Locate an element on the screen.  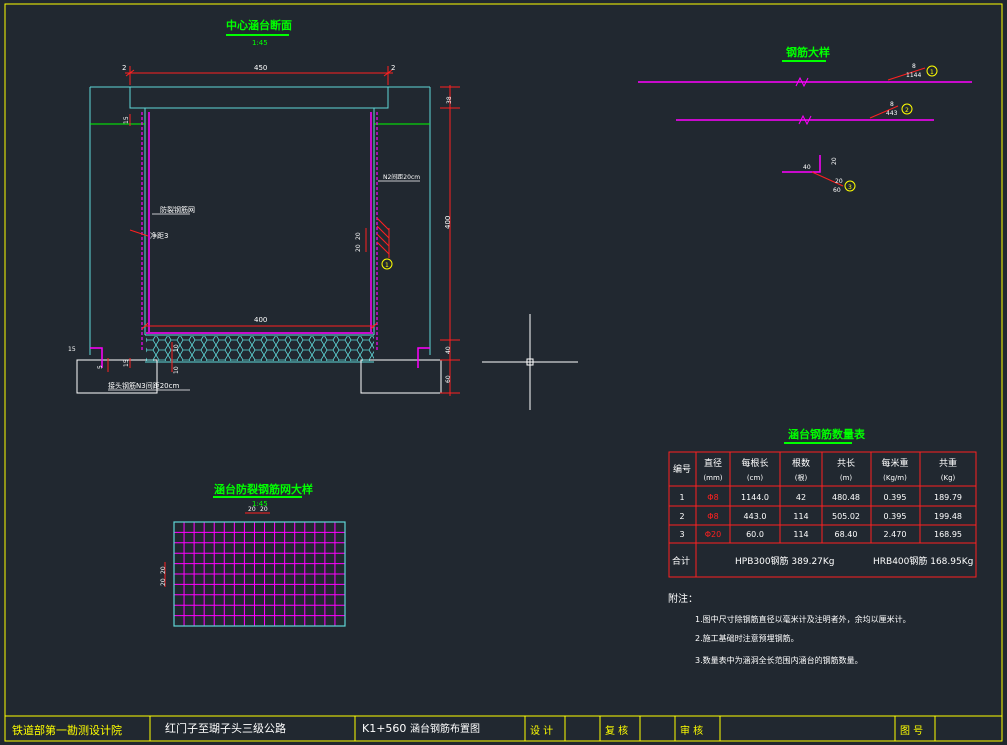
table-cell: 3 is located at coordinates (681, 534).